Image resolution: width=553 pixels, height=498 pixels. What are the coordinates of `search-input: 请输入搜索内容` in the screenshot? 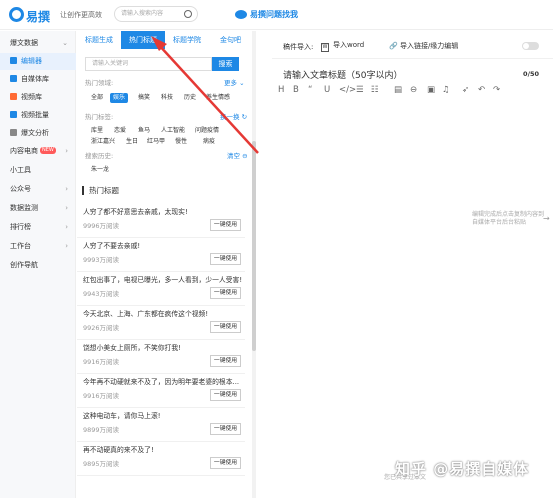 It's located at (156, 14).